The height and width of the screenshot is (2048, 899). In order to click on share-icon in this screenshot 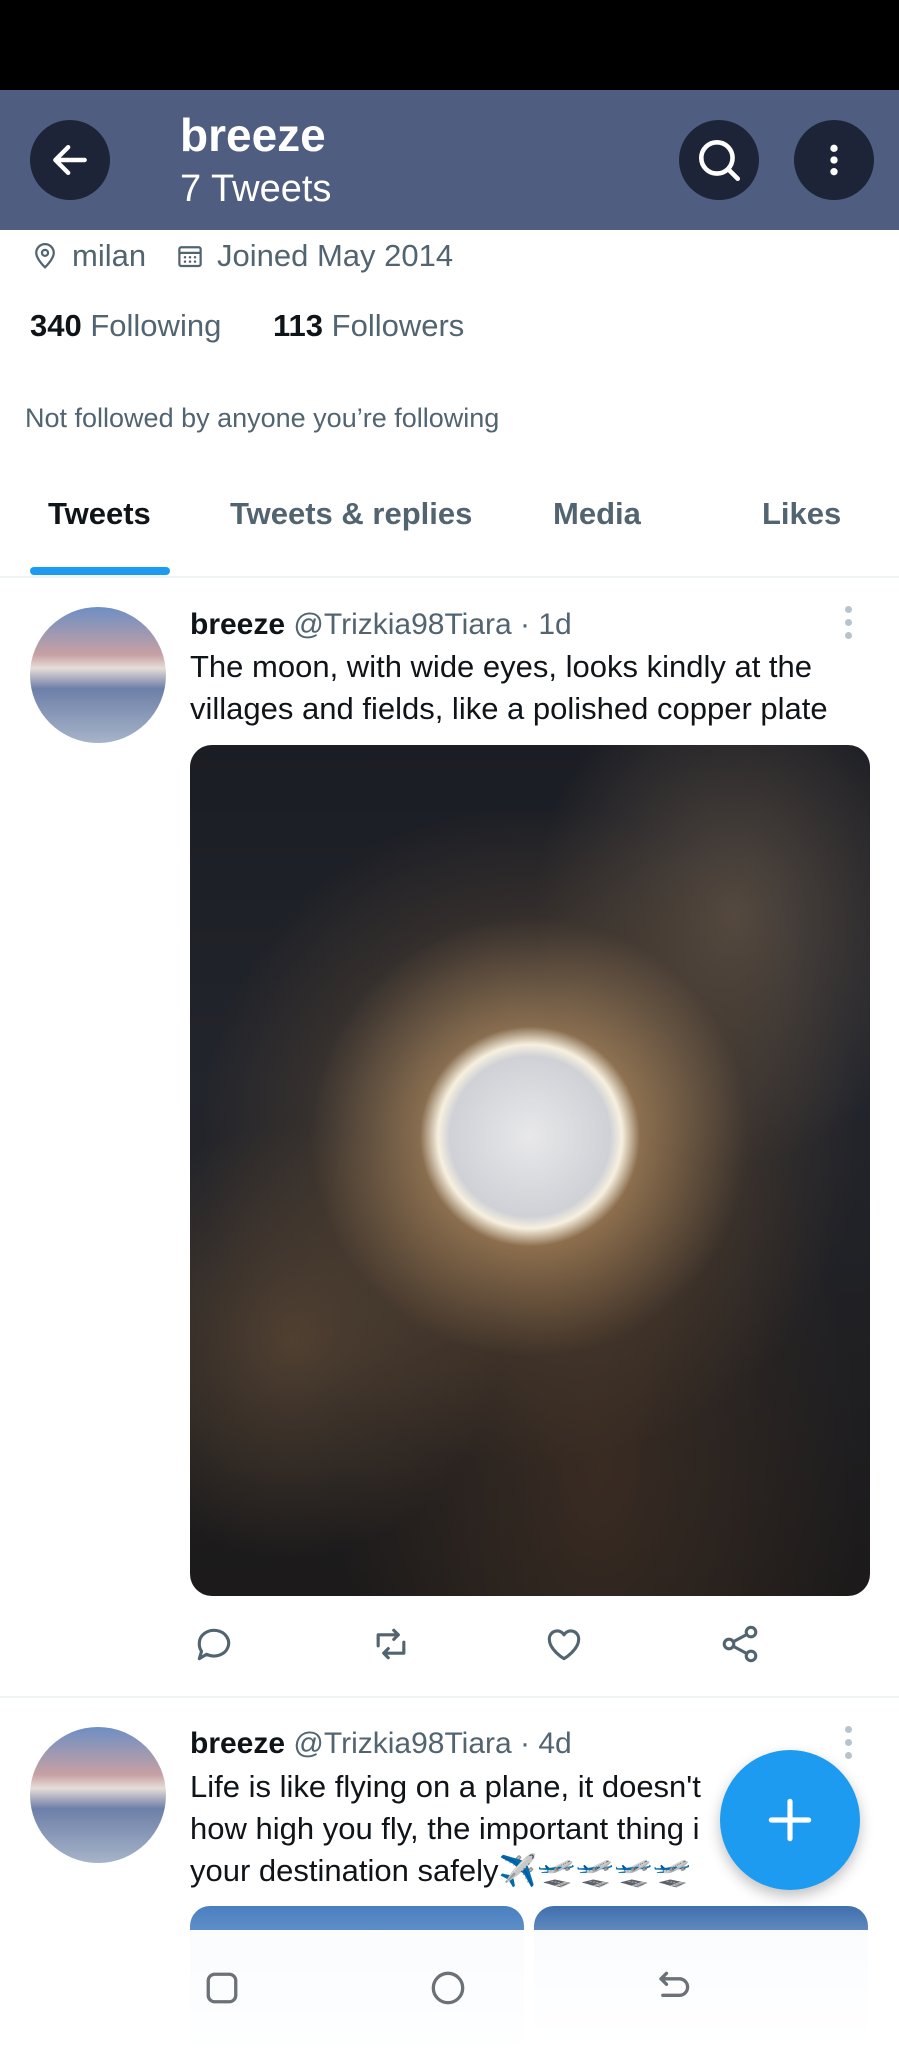, I will do `click(740, 1644)`.